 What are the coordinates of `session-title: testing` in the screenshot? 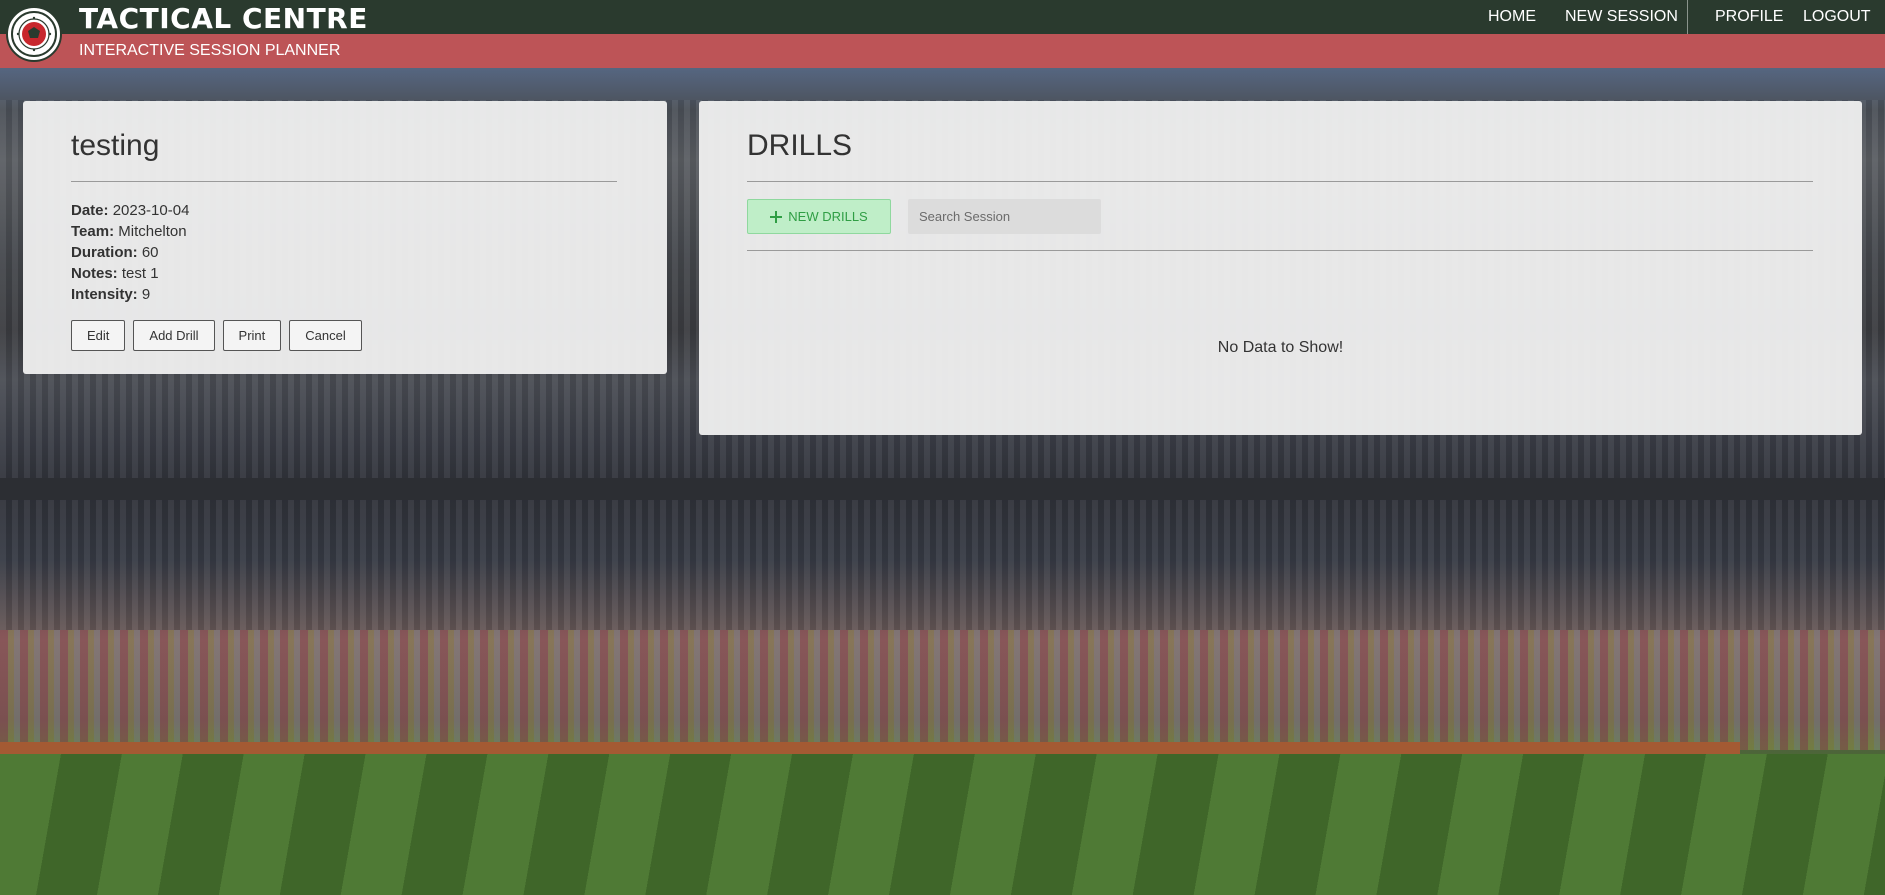 It's located at (115, 145).